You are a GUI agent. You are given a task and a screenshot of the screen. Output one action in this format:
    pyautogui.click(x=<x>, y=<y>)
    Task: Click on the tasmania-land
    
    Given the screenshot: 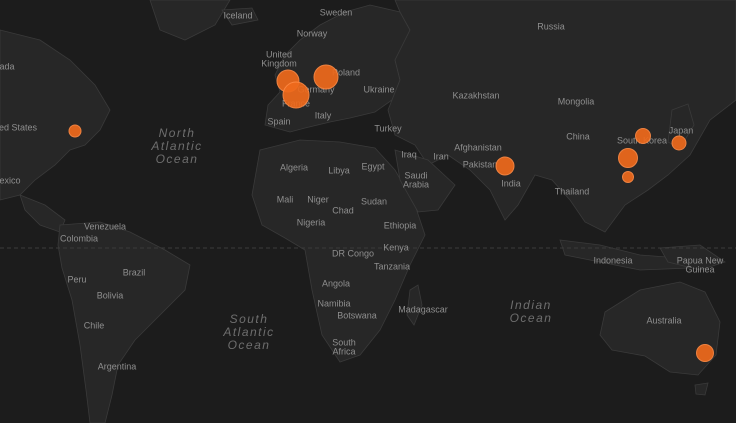 What is the action you would take?
    pyautogui.click(x=701, y=389)
    